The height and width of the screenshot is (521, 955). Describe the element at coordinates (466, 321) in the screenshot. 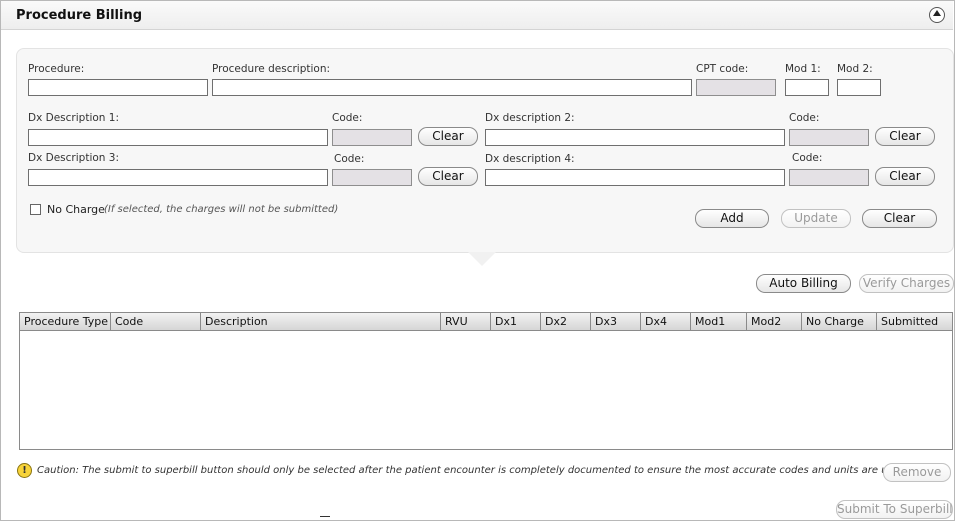

I see `column-header-rvu: RVU` at that location.